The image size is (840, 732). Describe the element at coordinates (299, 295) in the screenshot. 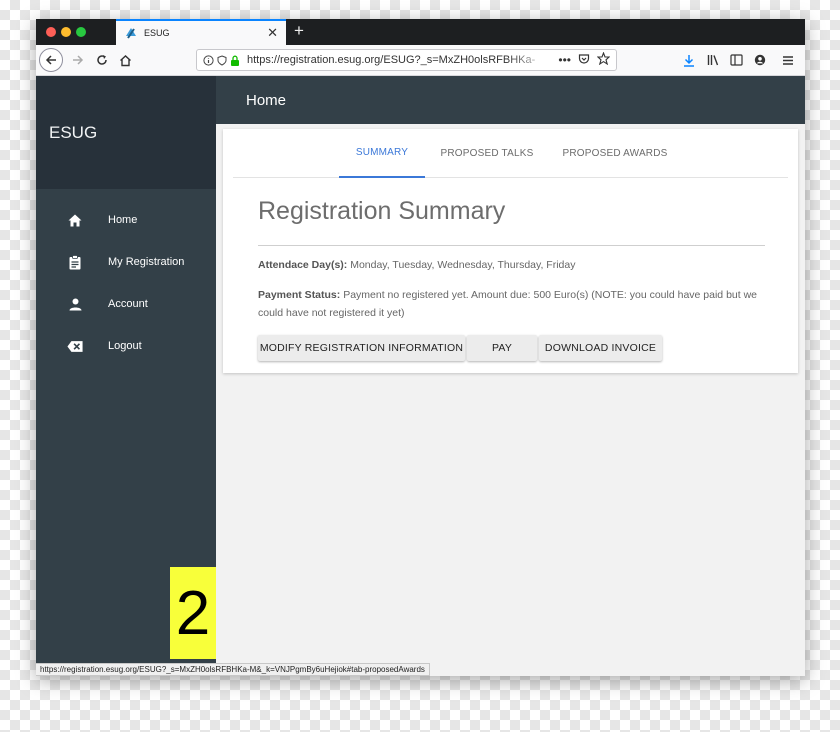

I see `payment-label: Payment Status:` at that location.